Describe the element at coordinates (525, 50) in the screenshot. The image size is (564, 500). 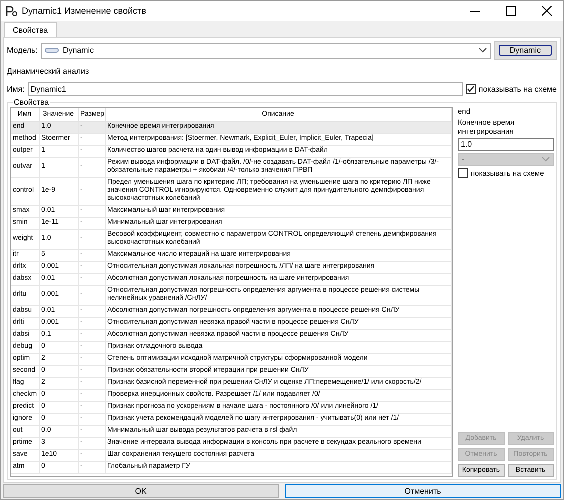
I see `model-button: Dynamic` at that location.